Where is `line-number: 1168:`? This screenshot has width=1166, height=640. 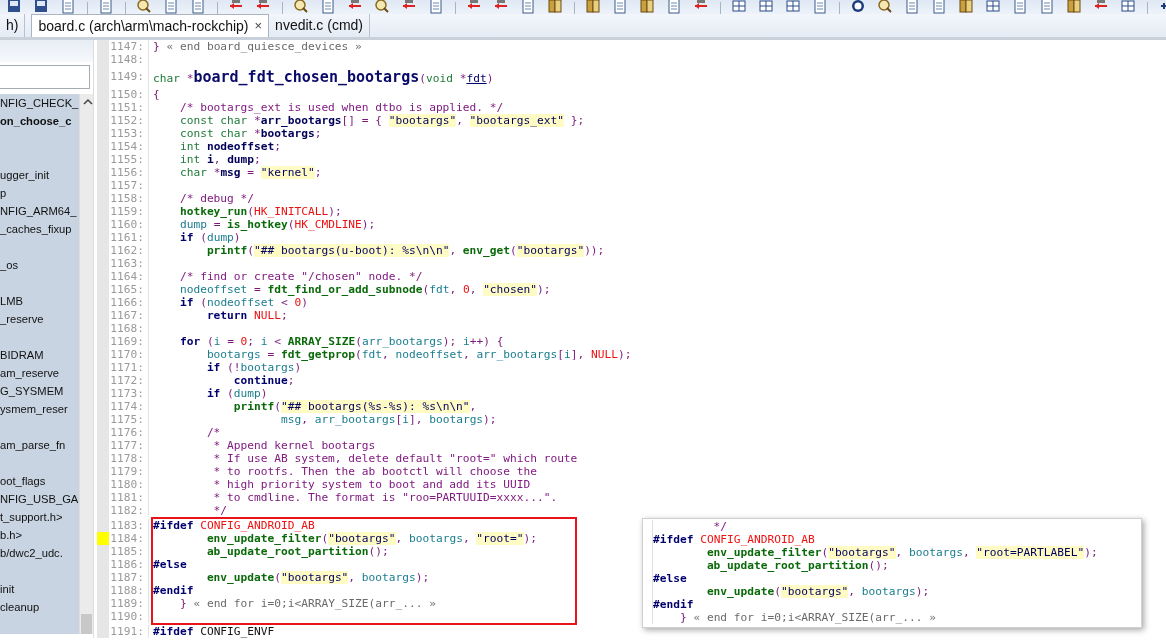
line-number: 1168: is located at coordinates (129, 328).